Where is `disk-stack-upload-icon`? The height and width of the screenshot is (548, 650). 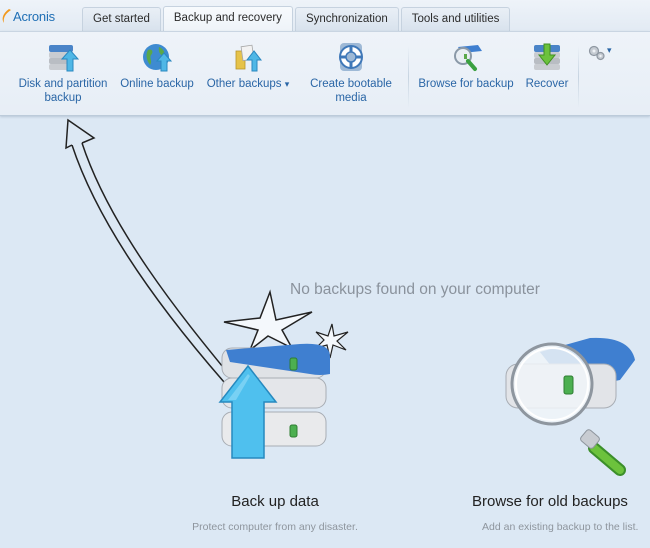 disk-stack-upload-icon is located at coordinates (283, 374).